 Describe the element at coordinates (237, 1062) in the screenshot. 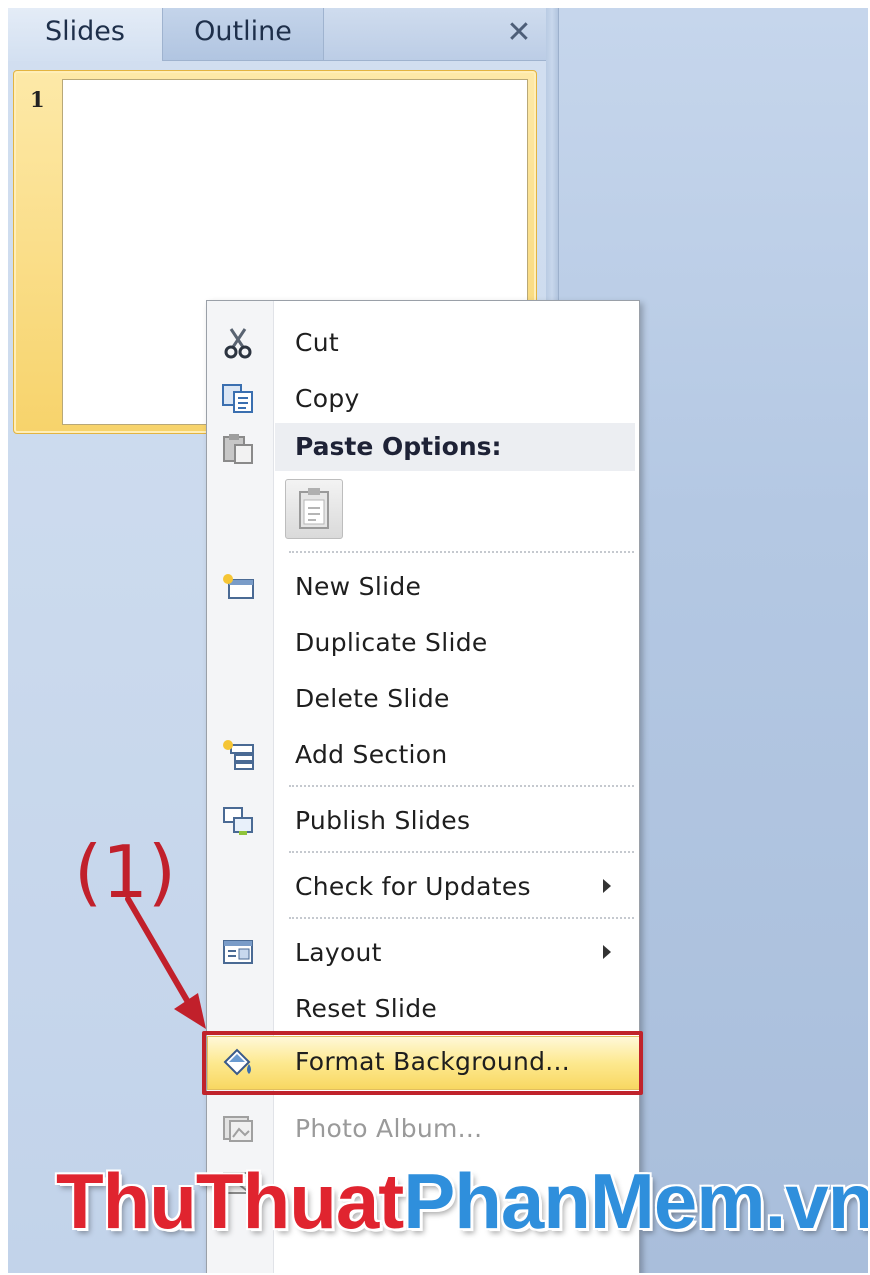

I see `format-background-icon` at that location.